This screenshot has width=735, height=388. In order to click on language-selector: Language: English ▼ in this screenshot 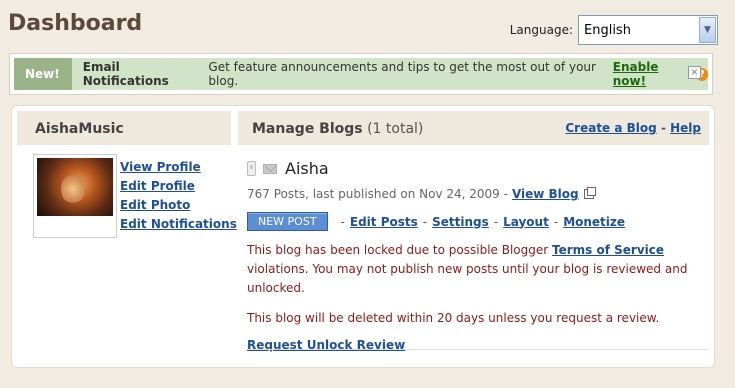, I will do `click(614, 30)`.